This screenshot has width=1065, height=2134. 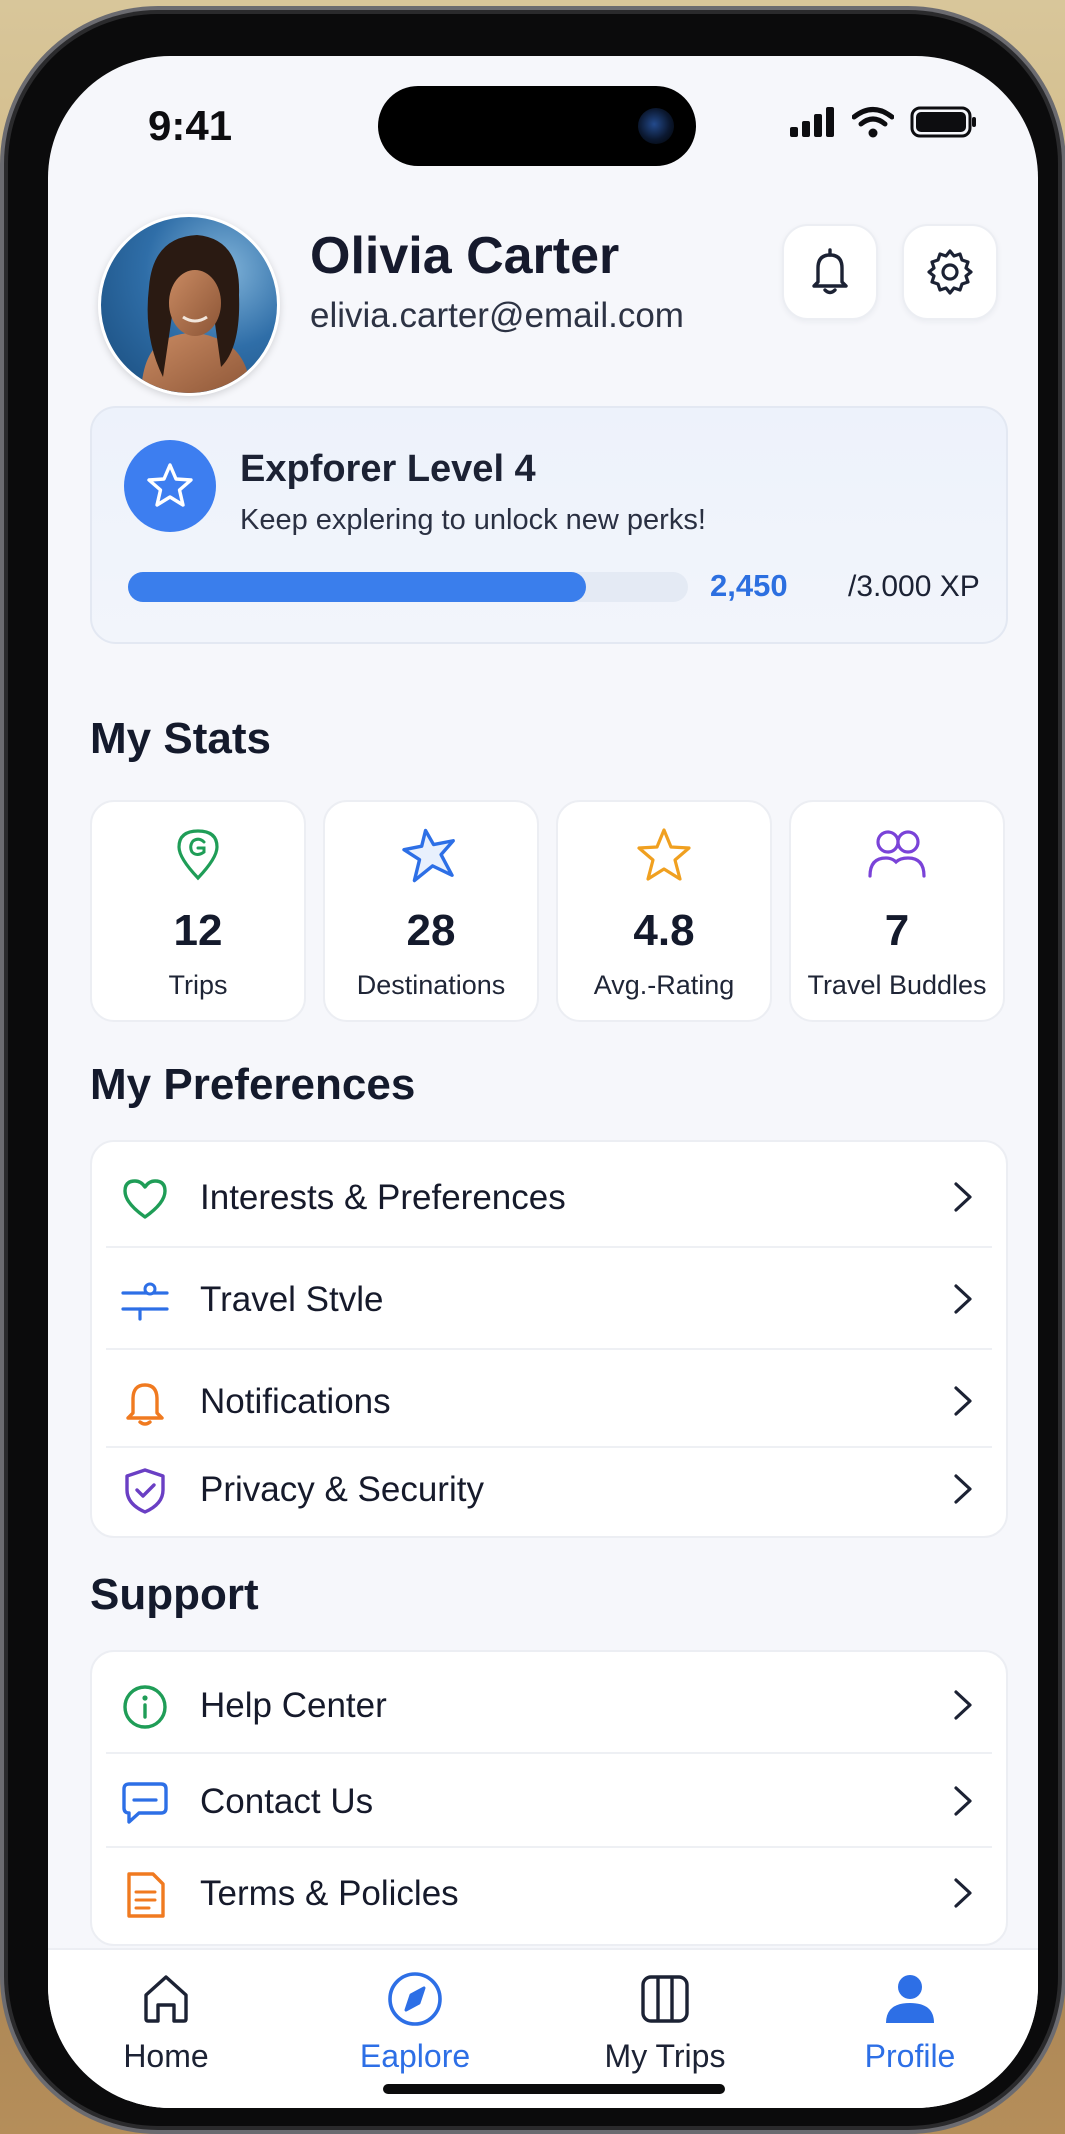 What do you see at coordinates (897, 854) in the screenshot?
I see `users-icon` at bounding box center [897, 854].